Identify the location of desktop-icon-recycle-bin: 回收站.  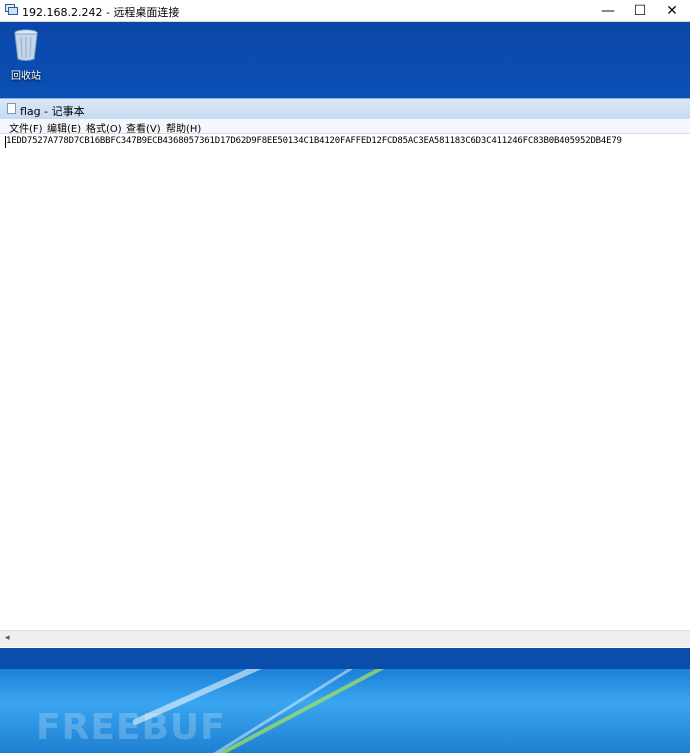
(26, 55).